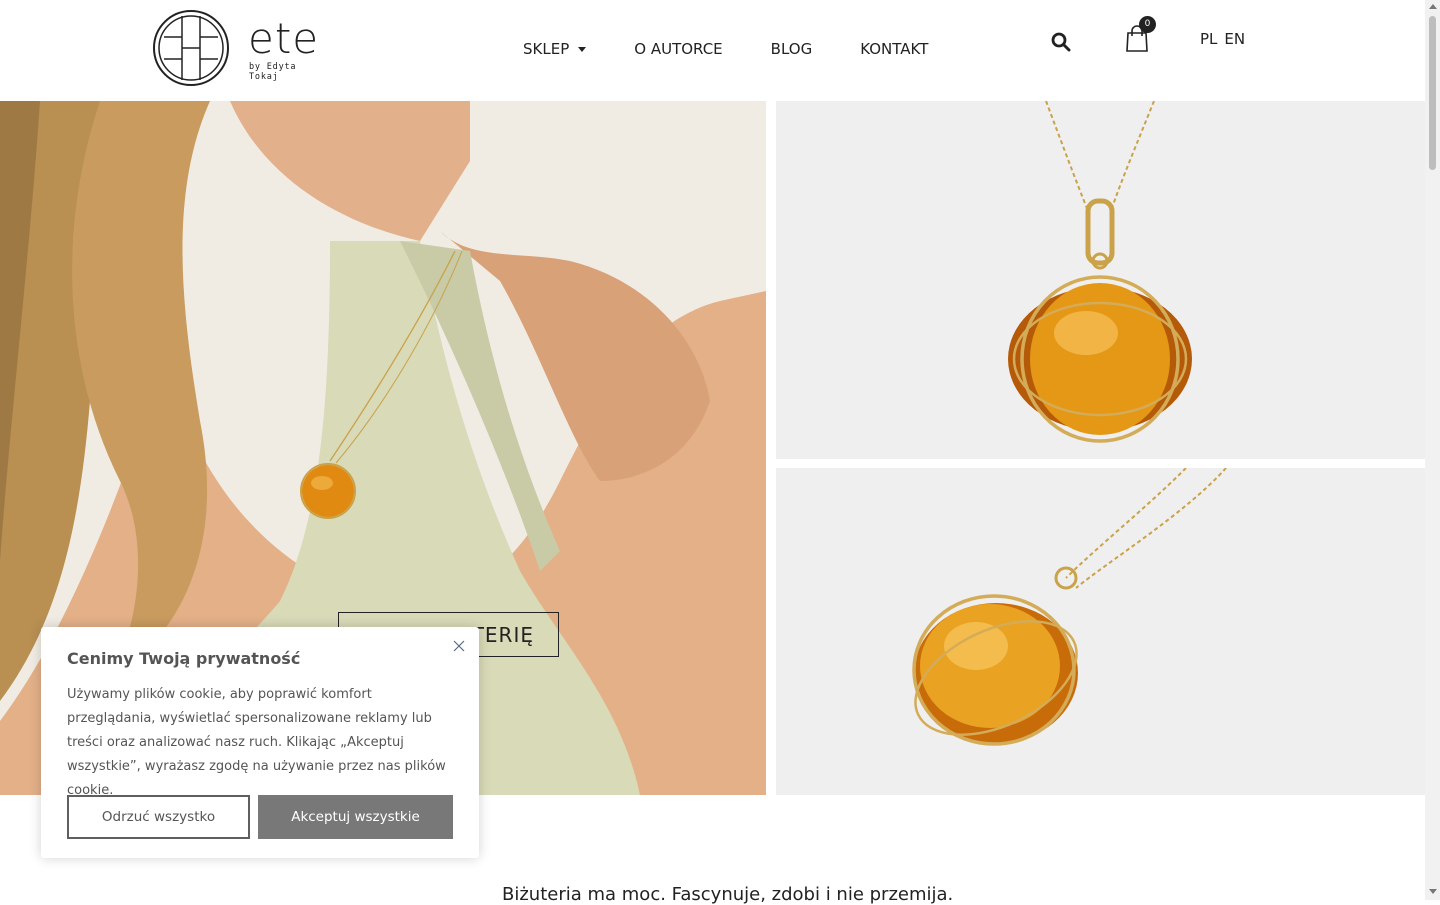 The width and height of the screenshot is (1440, 905). I want to click on search-icon, so click(1061, 42).